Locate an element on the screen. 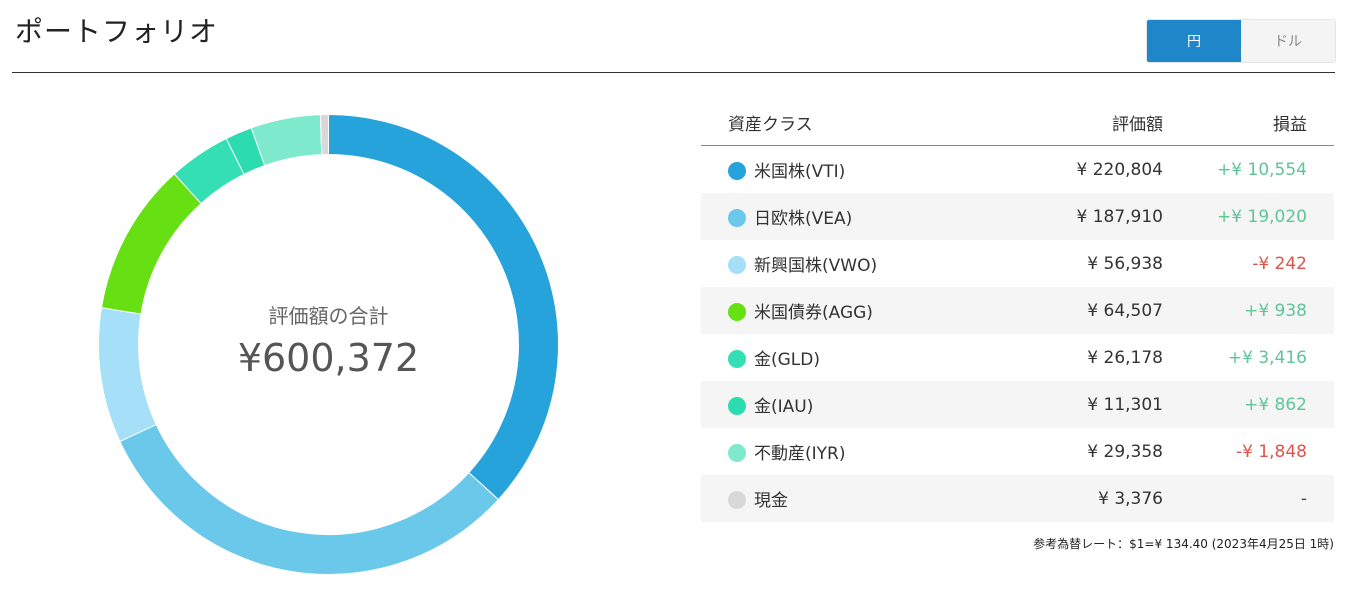 The image size is (1353, 592). total-label: 評価額の合計 is located at coordinates (328, 316).